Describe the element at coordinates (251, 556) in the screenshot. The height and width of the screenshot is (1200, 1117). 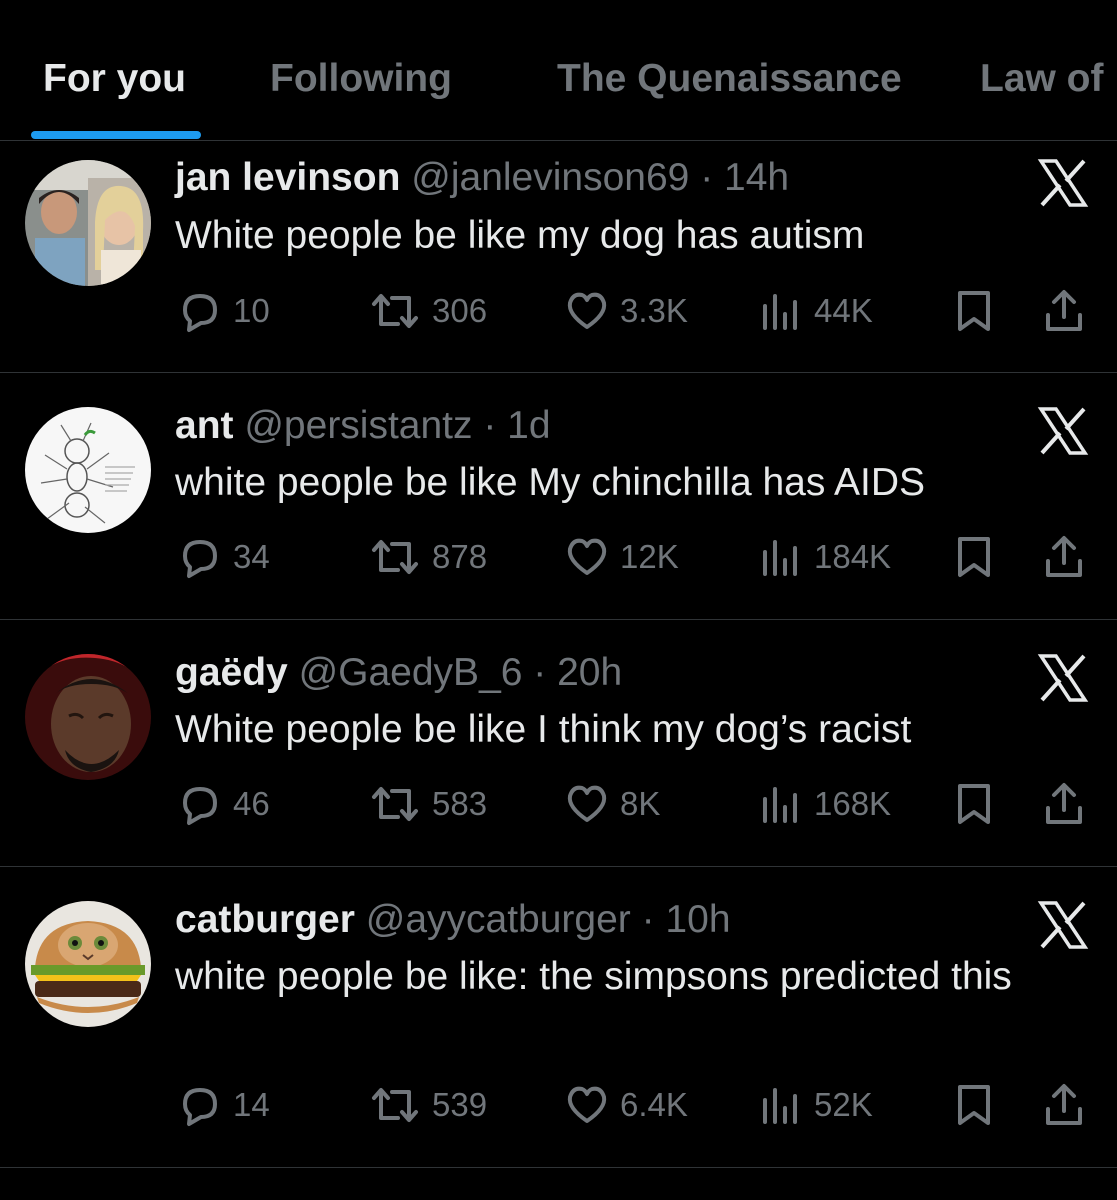
I see `reply-count: 34` at that location.